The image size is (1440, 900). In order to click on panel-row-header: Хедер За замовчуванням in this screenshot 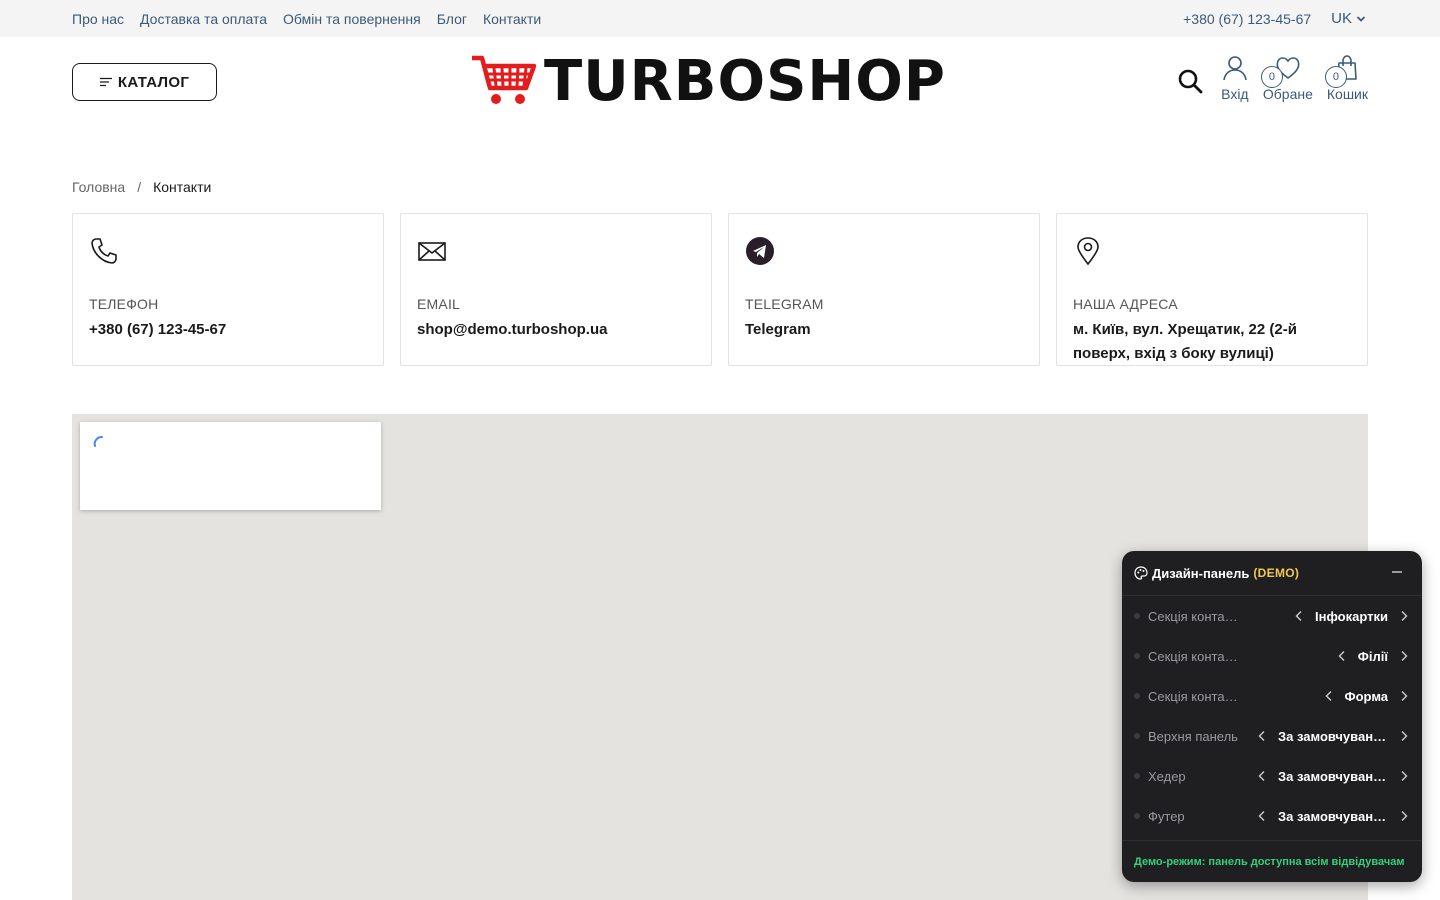, I will do `click(1272, 776)`.